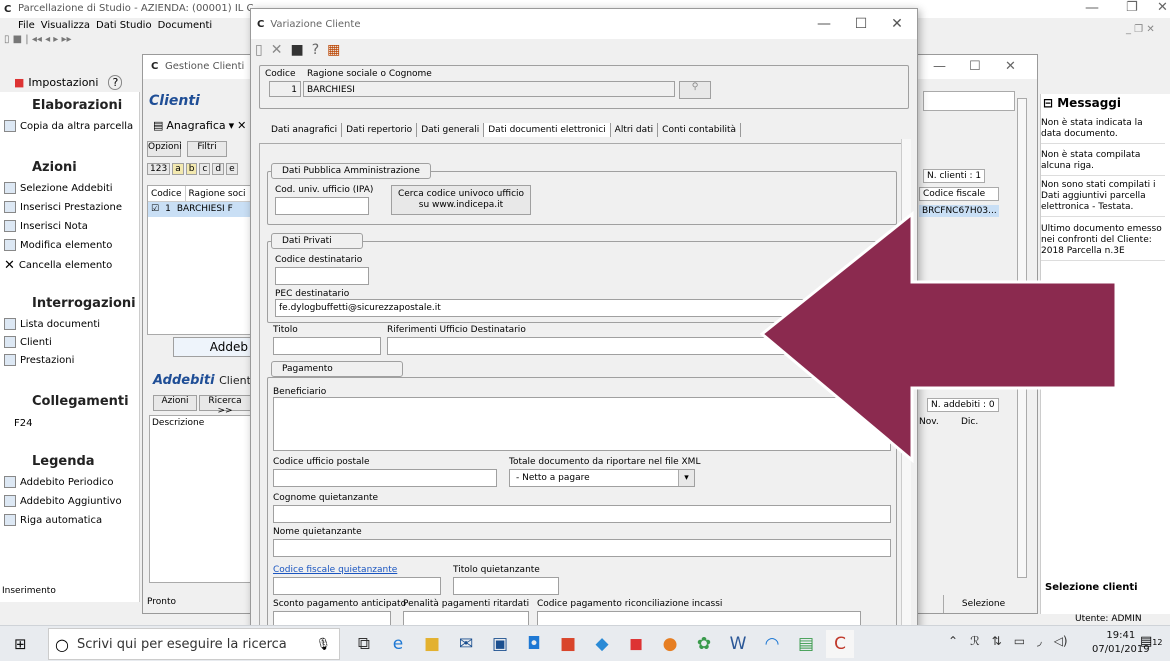  What do you see at coordinates (1162, 7) in the screenshot?
I see `main-close-button: ✕` at bounding box center [1162, 7].